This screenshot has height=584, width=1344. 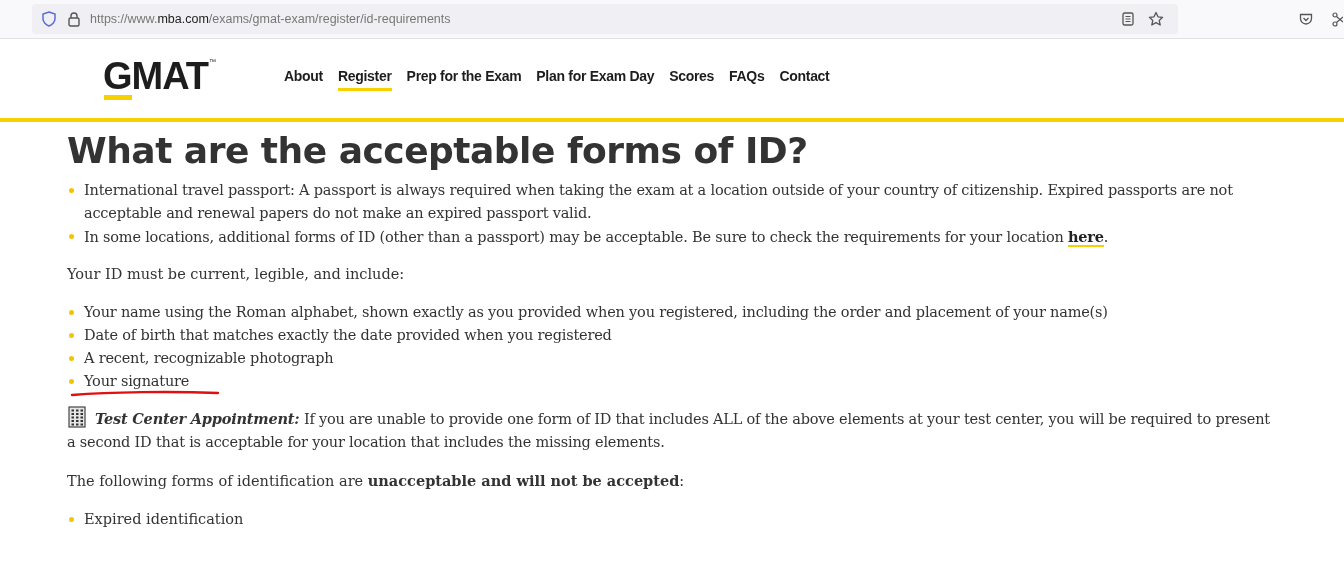 What do you see at coordinates (77, 417) in the screenshot?
I see `building-icon` at bounding box center [77, 417].